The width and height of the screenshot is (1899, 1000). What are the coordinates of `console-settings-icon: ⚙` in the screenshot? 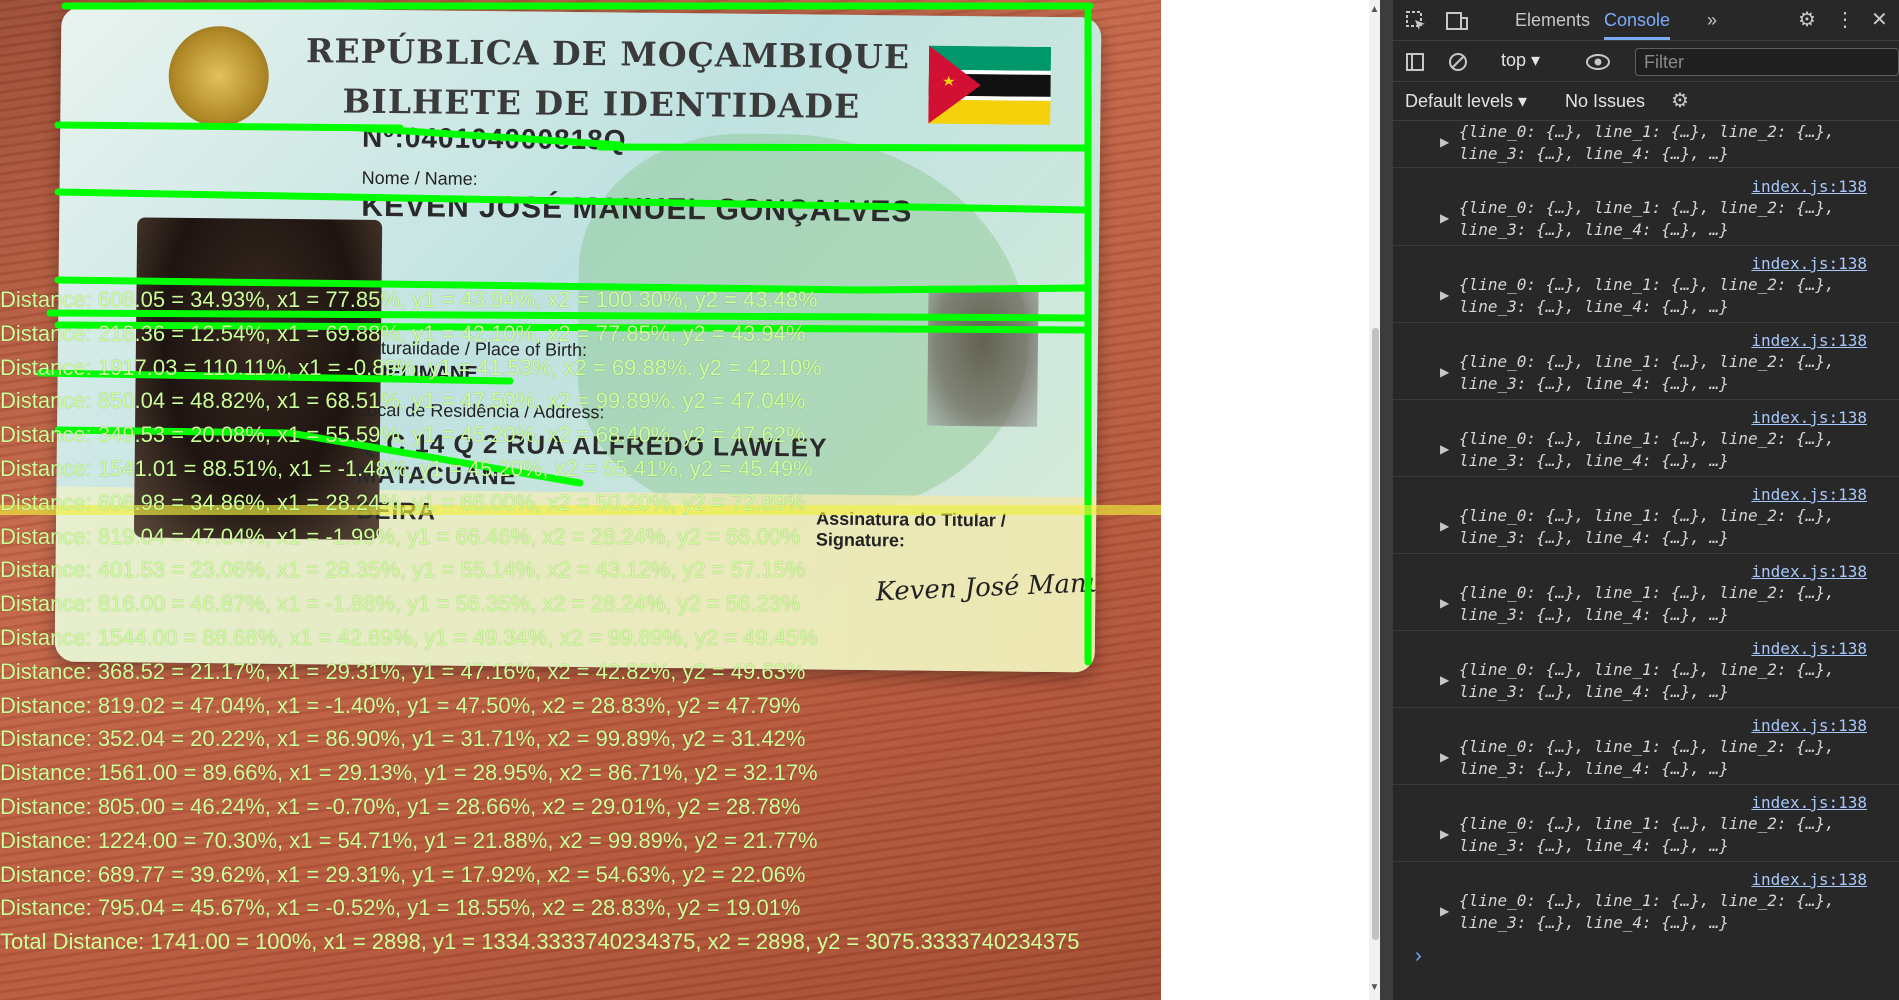 It's located at (1680, 101).